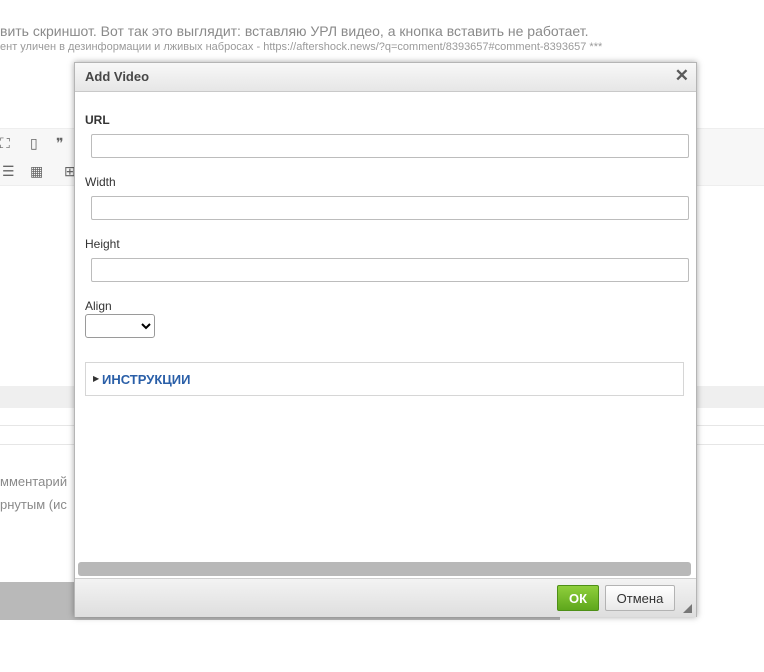  What do you see at coordinates (100, 182) in the screenshot?
I see `width-label: Width` at bounding box center [100, 182].